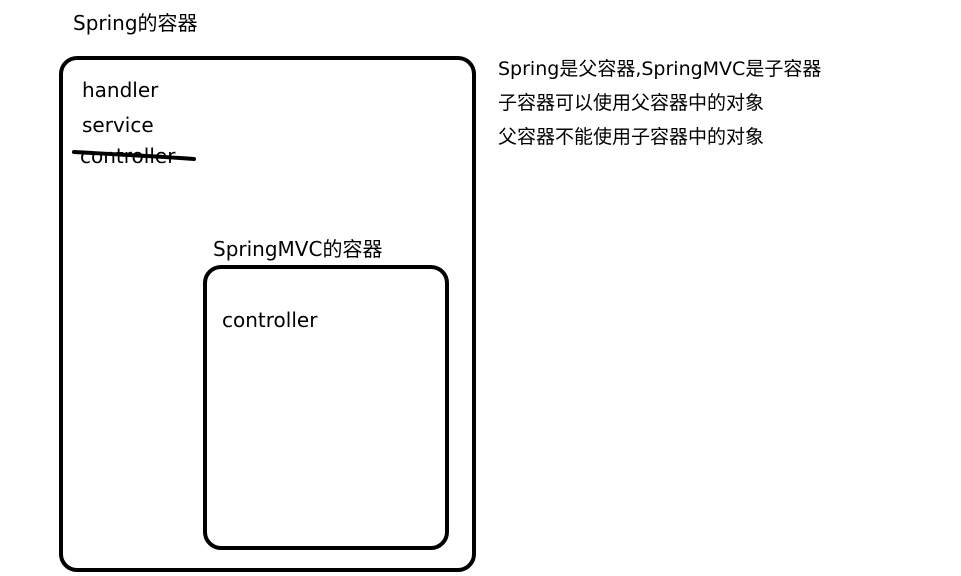  I want to click on springmvc-container-title: SpringMVC的容器, so click(298, 249).